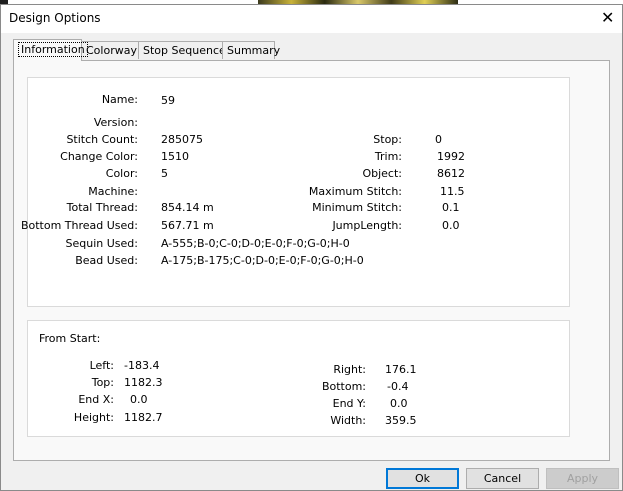 The image size is (623, 491). What do you see at coordinates (607, 18) in the screenshot?
I see `close-icon: ✕` at bounding box center [607, 18].